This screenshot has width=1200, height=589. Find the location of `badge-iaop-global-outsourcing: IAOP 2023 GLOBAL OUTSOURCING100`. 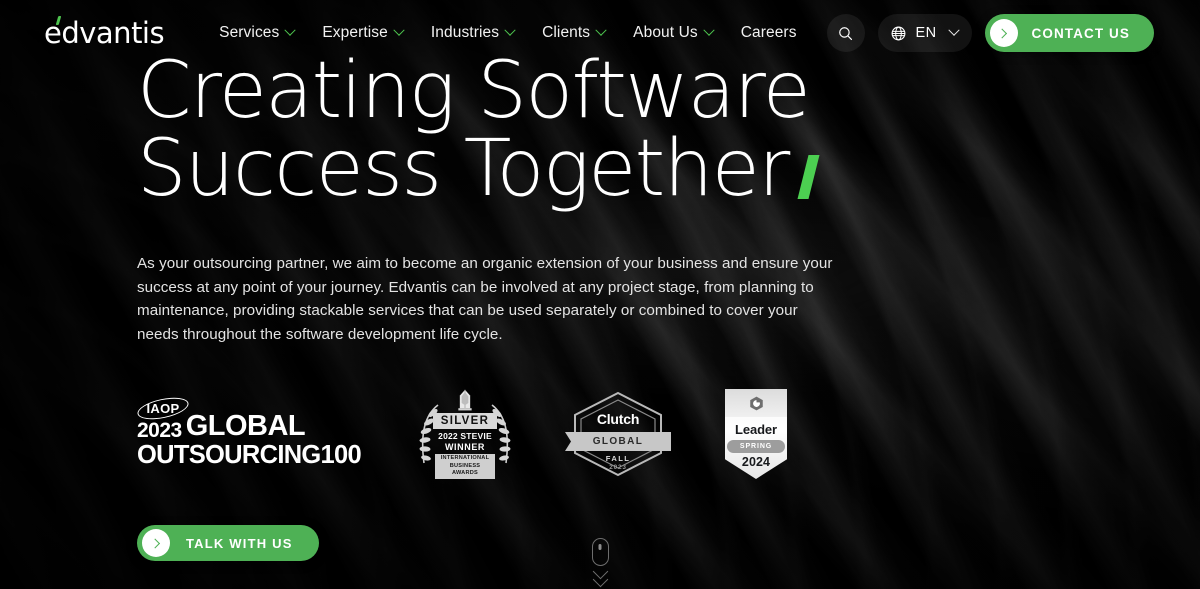

badge-iaop-global-outsourcing: IAOP 2023 GLOBAL OUTSOURCING100 is located at coordinates (249, 434).